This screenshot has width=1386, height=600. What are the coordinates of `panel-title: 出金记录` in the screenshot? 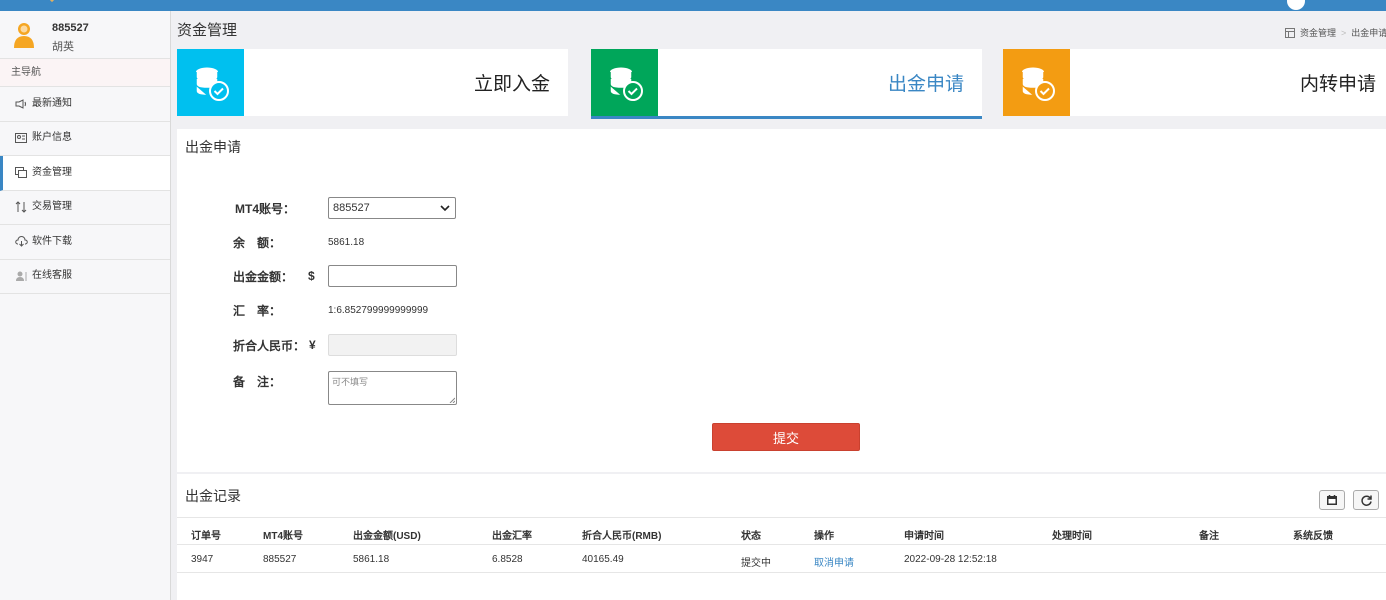 It's located at (213, 496).